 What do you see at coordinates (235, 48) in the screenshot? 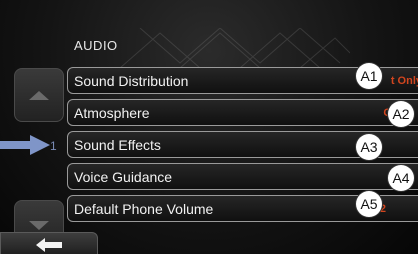
I see `background-pattern` at bounding box center [235, 48].